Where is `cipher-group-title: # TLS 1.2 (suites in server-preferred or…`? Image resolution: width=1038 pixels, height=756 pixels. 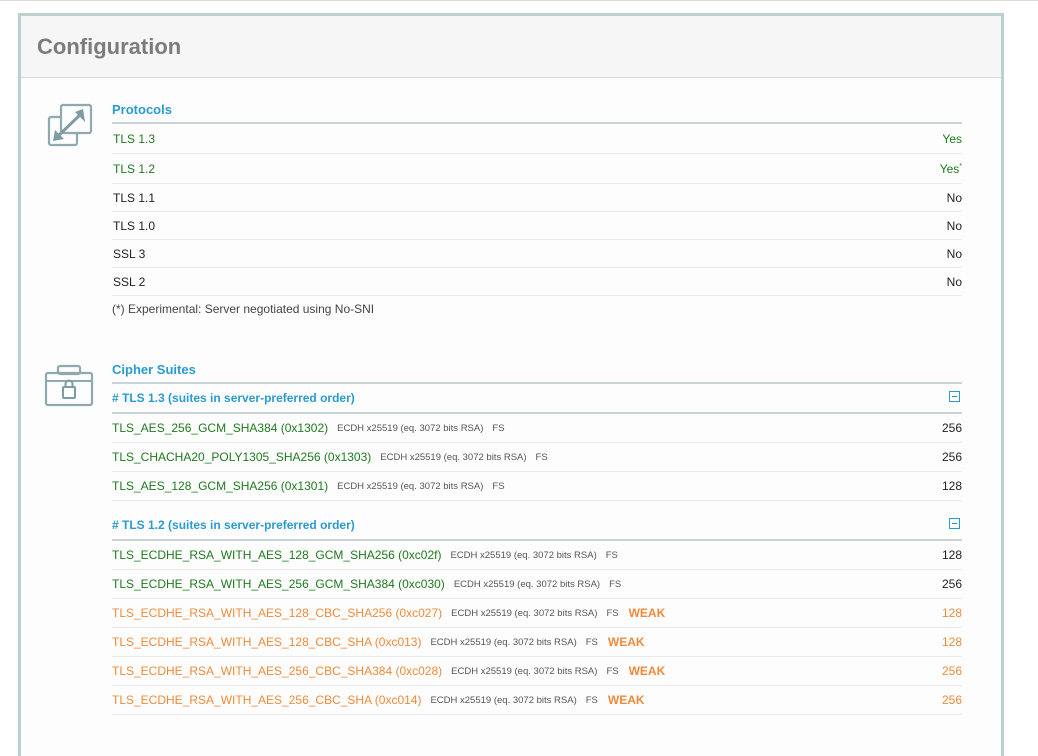
cipher-group-title: # TLS 1.2 (suites in server-preferred or… is located at coordinates (233, 525).